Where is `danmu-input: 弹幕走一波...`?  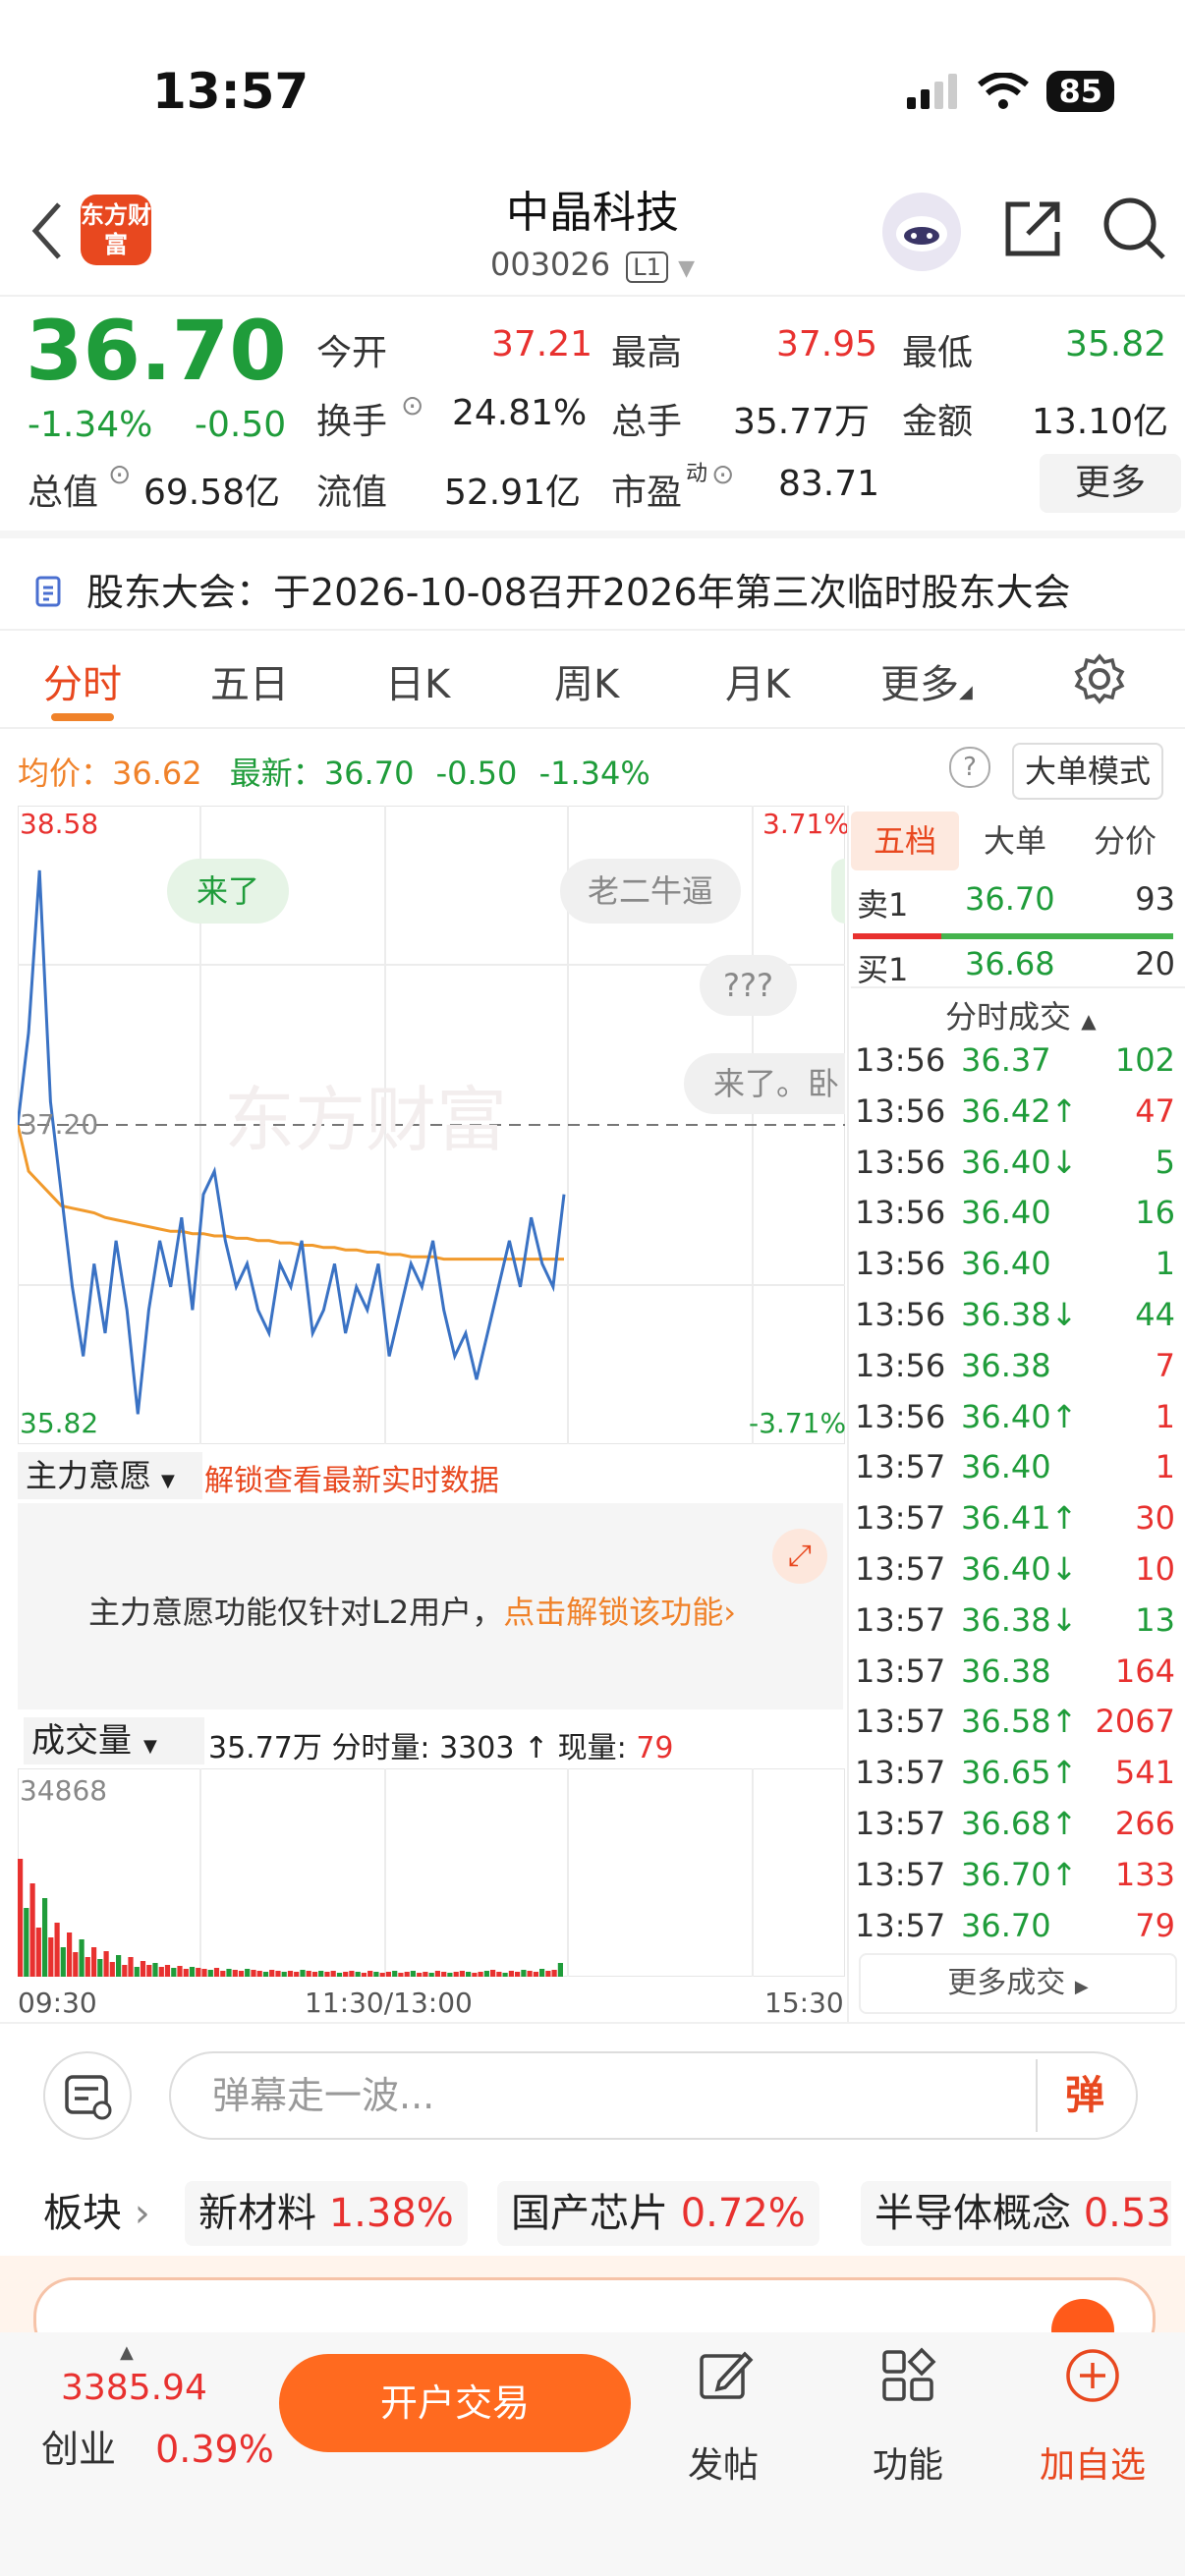 danmu-input: 弹幕走一波... is located at coordinates (654, 2095).